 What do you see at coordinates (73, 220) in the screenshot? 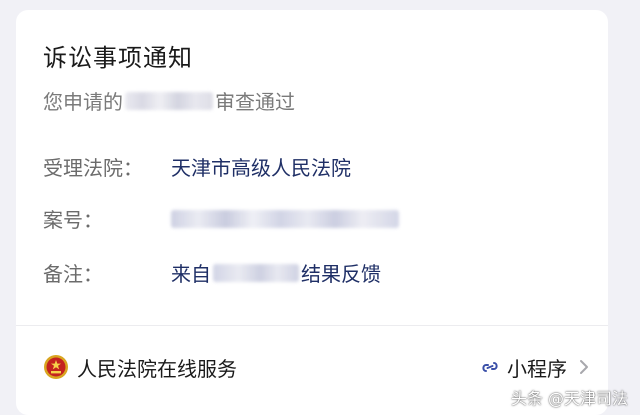
I see `case-number-label: 案号：` at bounding box center [73, 220].